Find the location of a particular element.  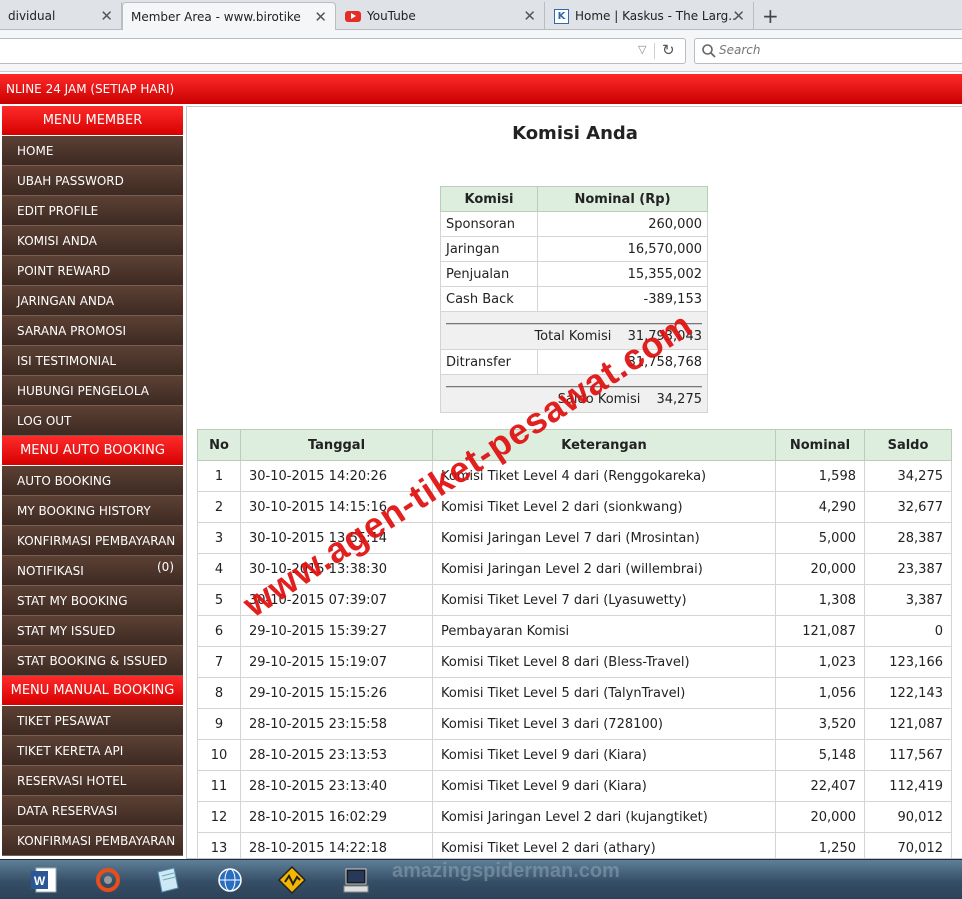

saldo-value: 34,275 is located at coordinates (679, 399).